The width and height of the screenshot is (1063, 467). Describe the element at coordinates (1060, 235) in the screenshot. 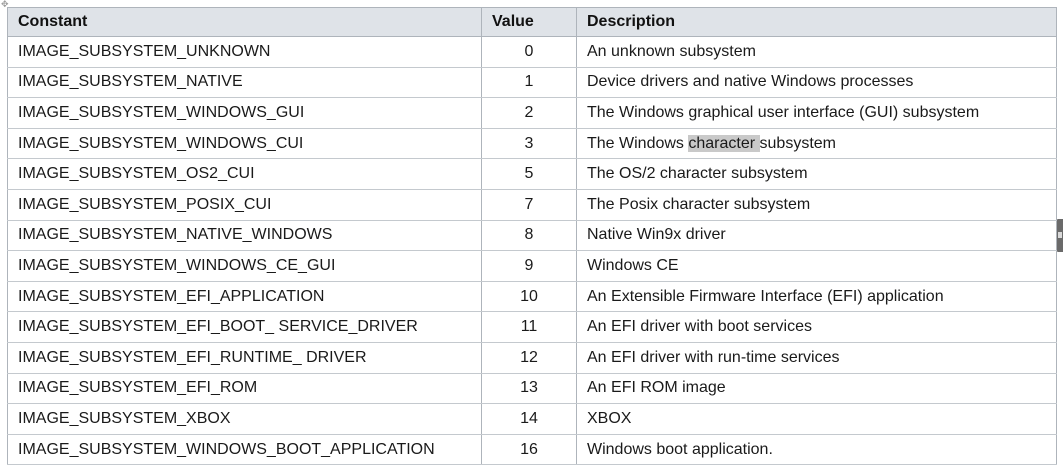

I see `resize-handle-icon` at that location.